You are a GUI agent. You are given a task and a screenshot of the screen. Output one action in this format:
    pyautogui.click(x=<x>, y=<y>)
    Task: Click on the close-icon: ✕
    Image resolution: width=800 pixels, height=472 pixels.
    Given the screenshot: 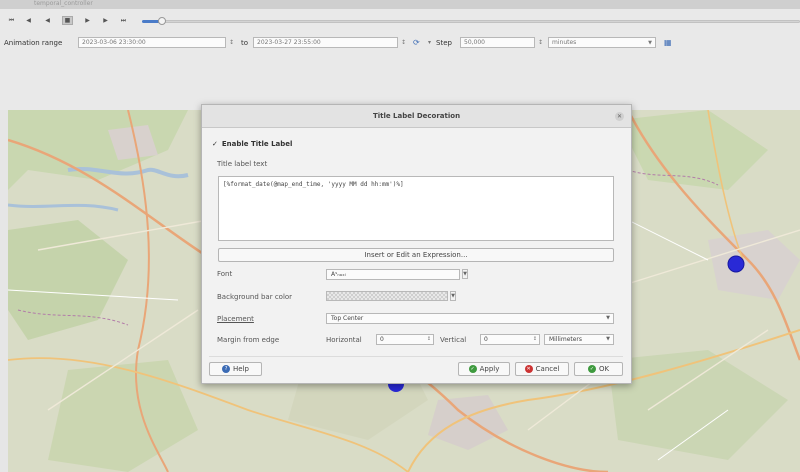 What is the action you would take?
    pyautogui.click(x=619, y=116)
    